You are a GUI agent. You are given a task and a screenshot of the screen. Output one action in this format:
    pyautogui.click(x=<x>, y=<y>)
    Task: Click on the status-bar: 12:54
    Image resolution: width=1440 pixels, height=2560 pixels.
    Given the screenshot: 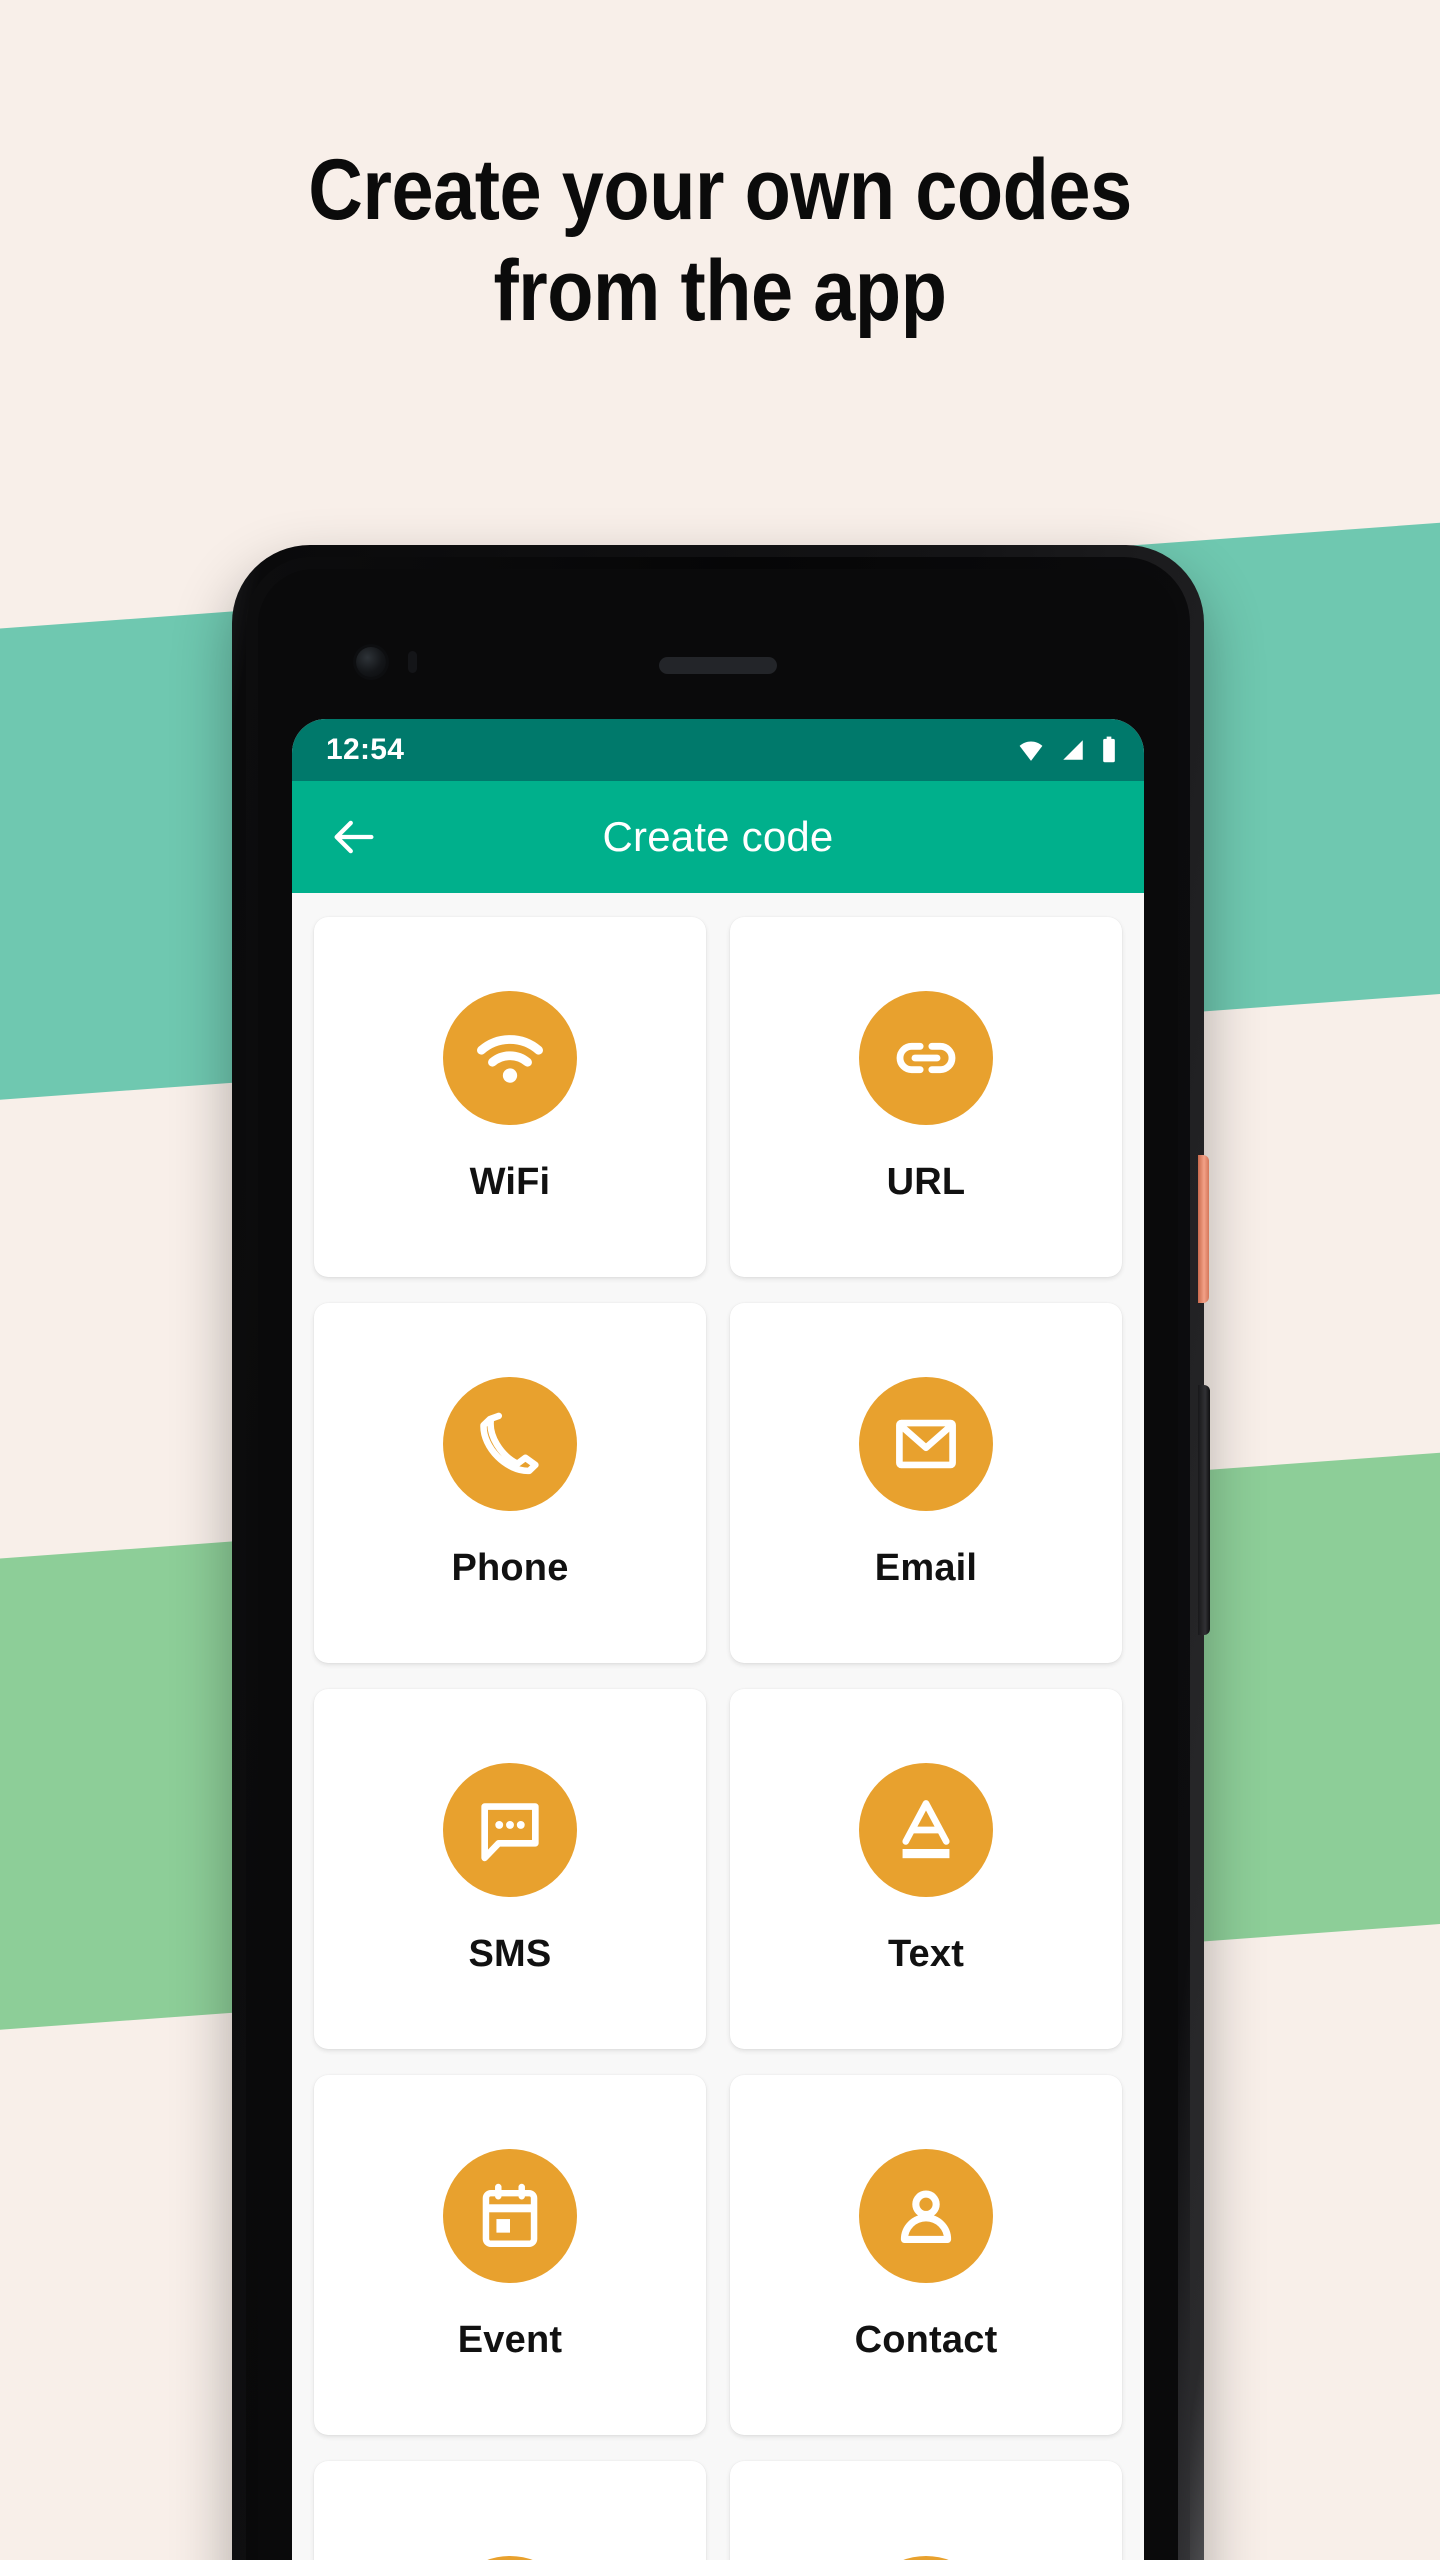 What is the action you would take?
    pyautogui.click(x=718, y=750)
    